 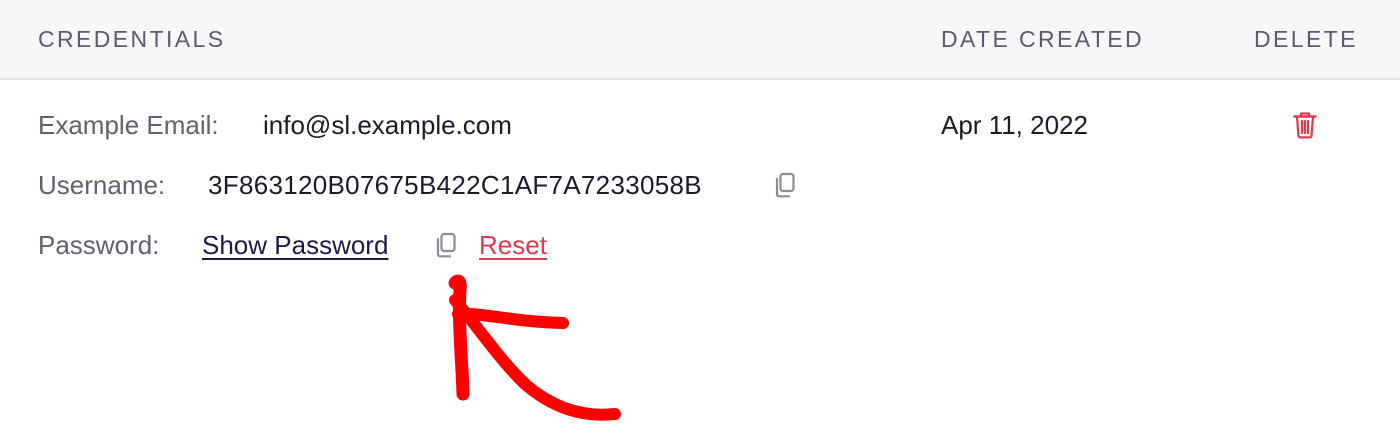 What do you see at coordinates (128, 125) in the screenshot?
I see `email-label: Example Email:` at bounding box center [128, 125].